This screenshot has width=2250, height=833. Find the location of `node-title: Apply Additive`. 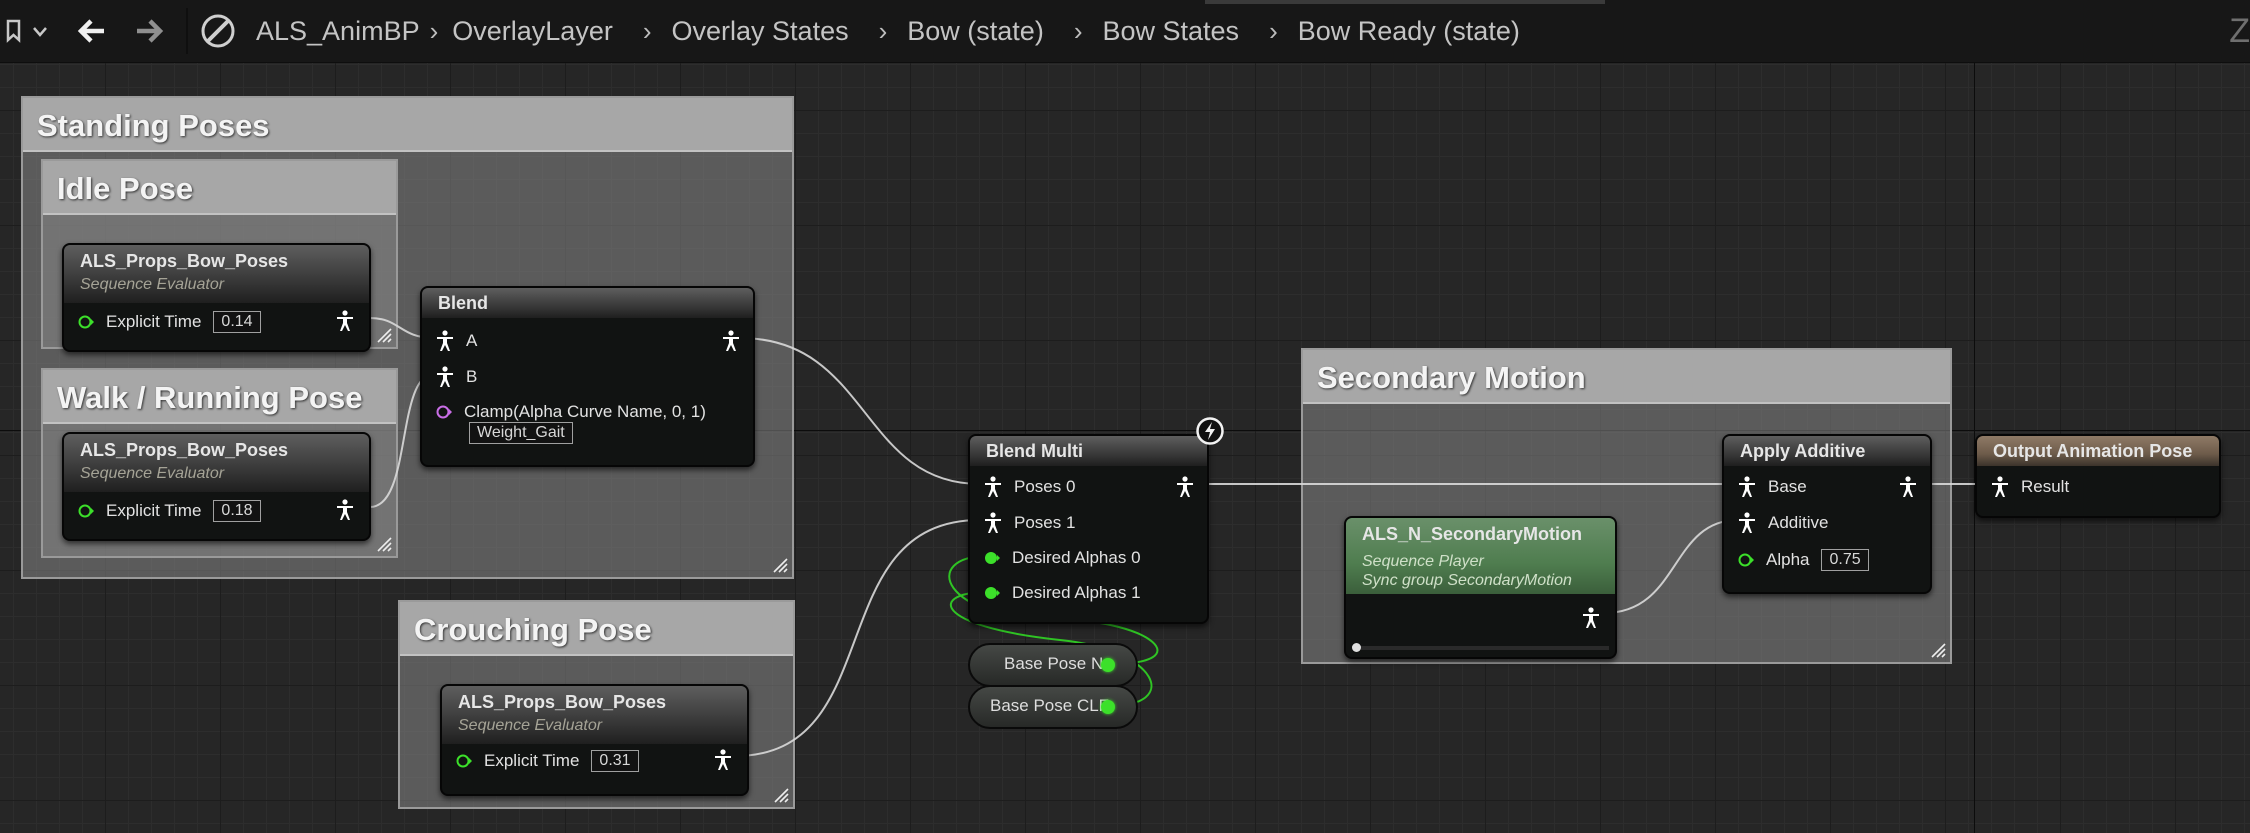

node-title: Apply Additive is located at coordinates (1803, 451).